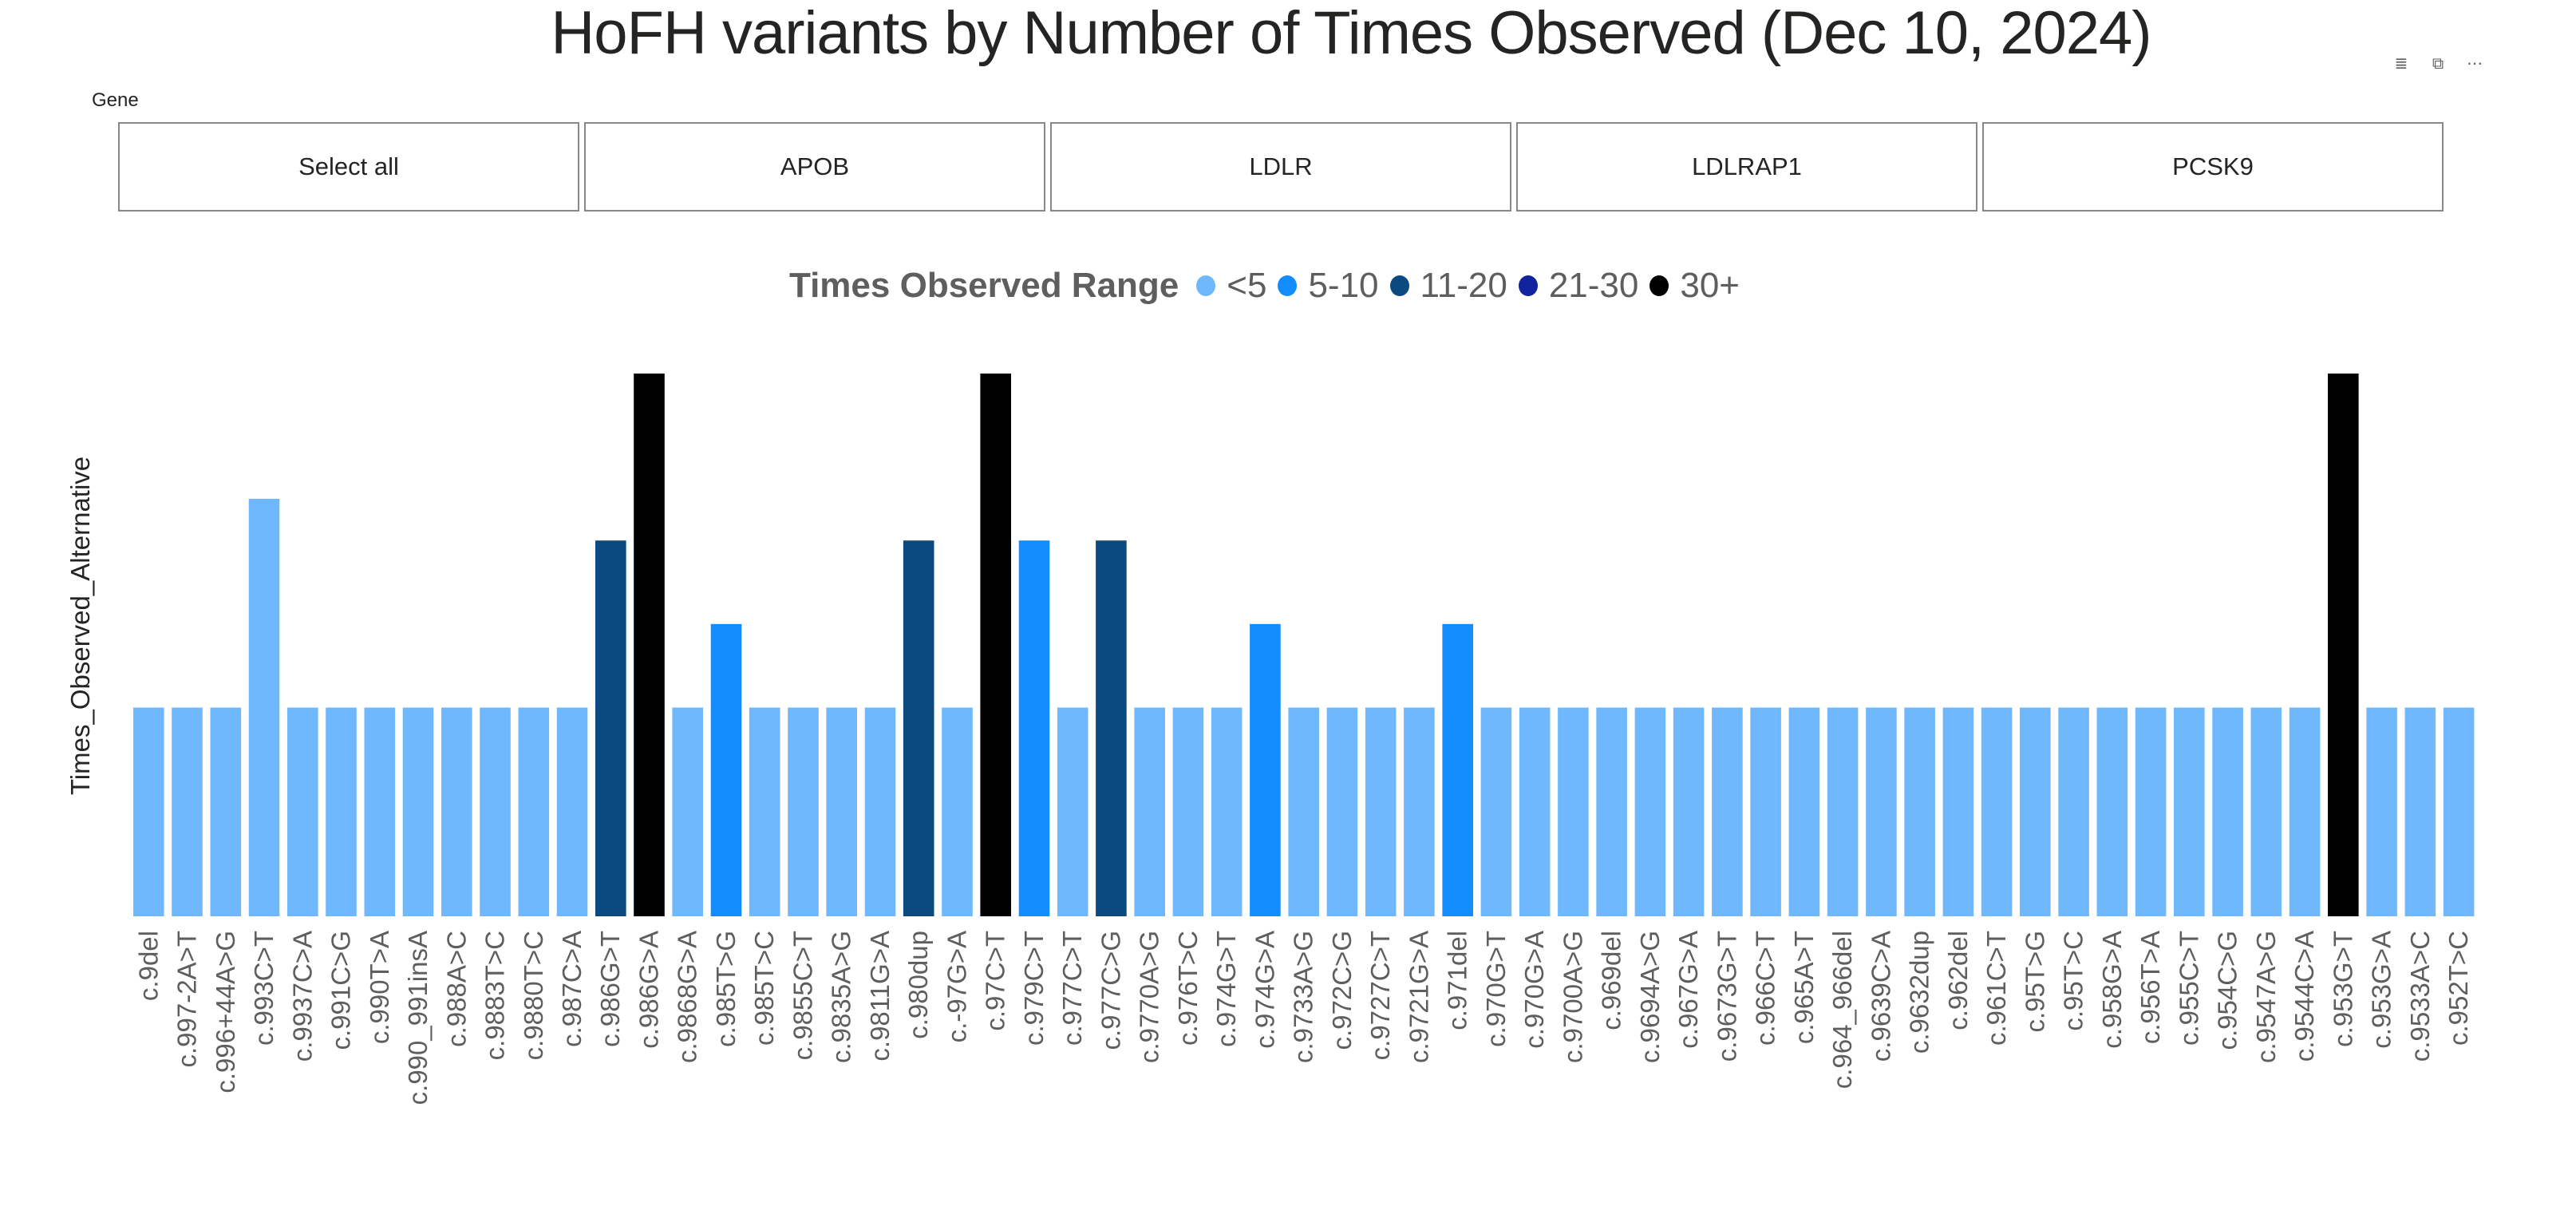  Describe the element at coordinates (803, 995) in the screenshot. I see `x-tick-label: c.9855C>T` at that location.